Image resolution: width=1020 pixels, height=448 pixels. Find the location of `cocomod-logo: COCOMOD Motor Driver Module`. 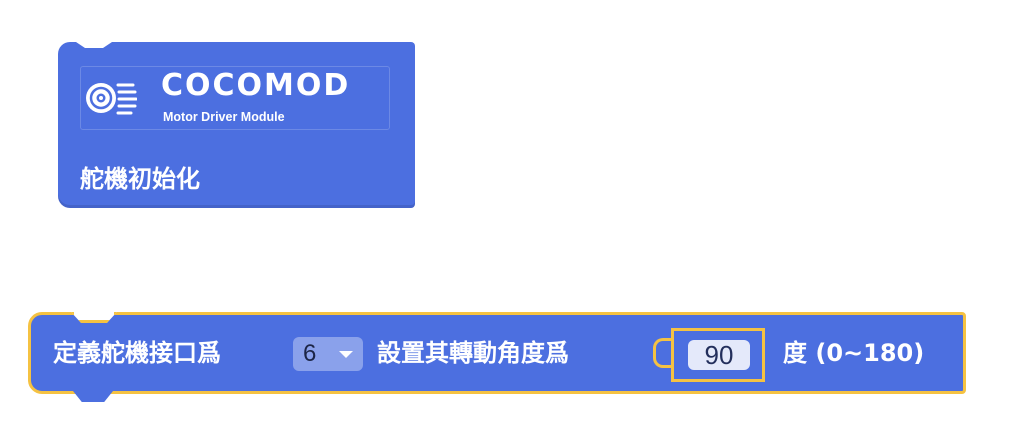

cocomod-logo: COCOMOD Motor Driver Module is located at coordinates (235, 98).